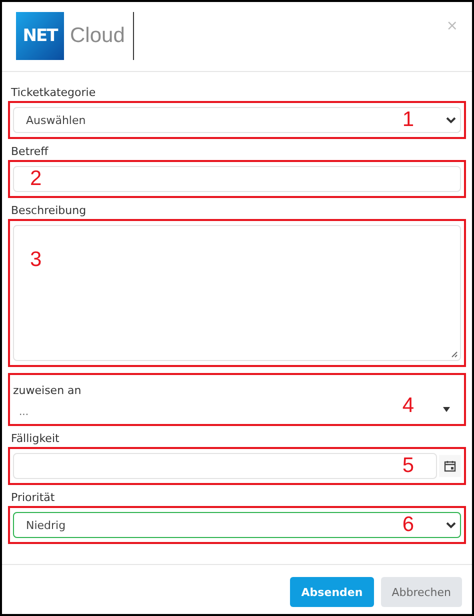 The height and width of the screenshot is (616, 474). I want to click on annotation-number: 2, so click(36, 179).